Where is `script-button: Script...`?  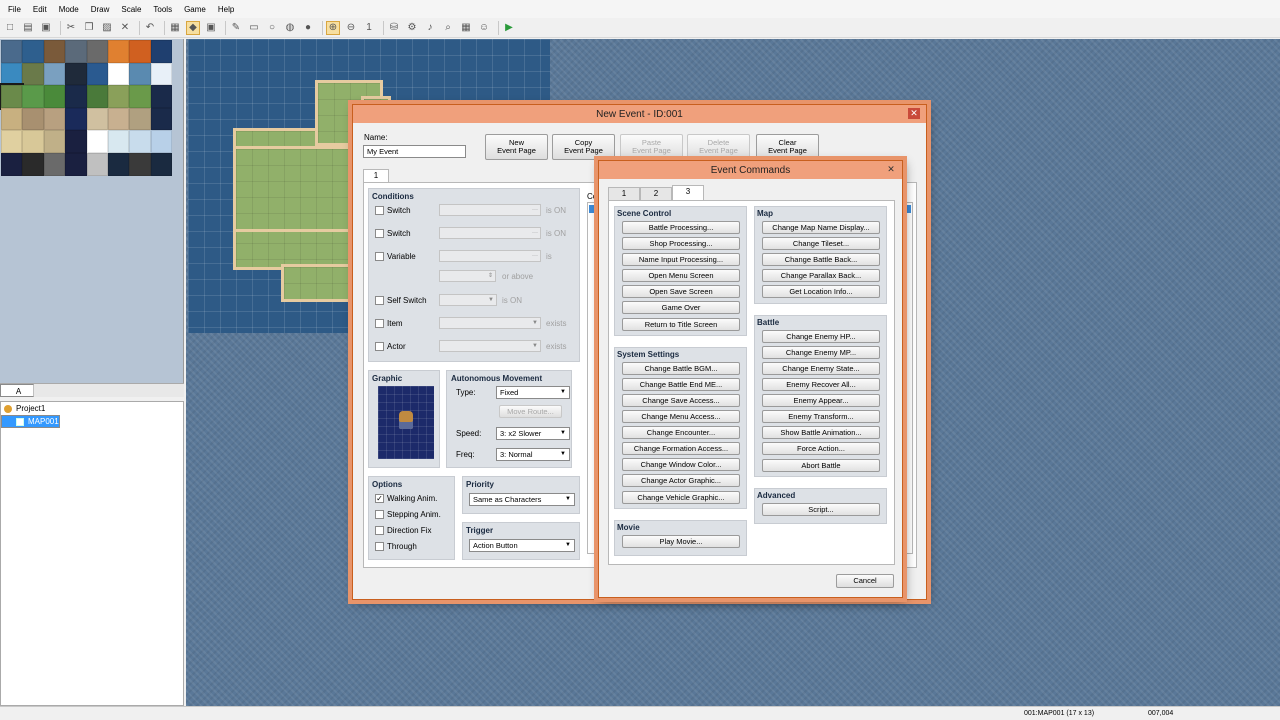 script-button: Script... is located at coordinates (821, 509).